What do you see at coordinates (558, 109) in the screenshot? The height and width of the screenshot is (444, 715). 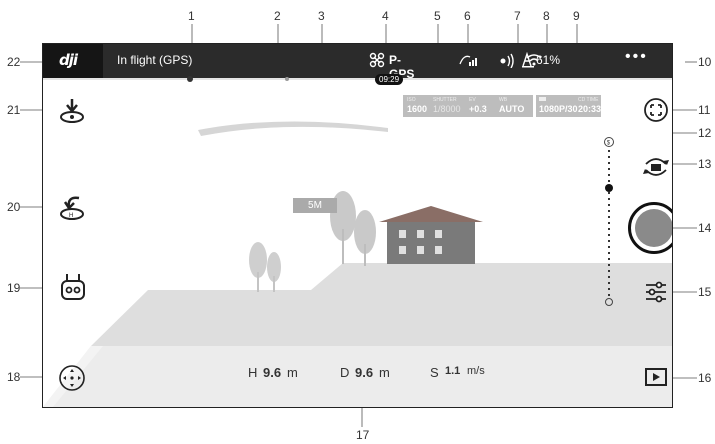 I see `video-resolution: 1080P/30` at bounding box center [558, 109].